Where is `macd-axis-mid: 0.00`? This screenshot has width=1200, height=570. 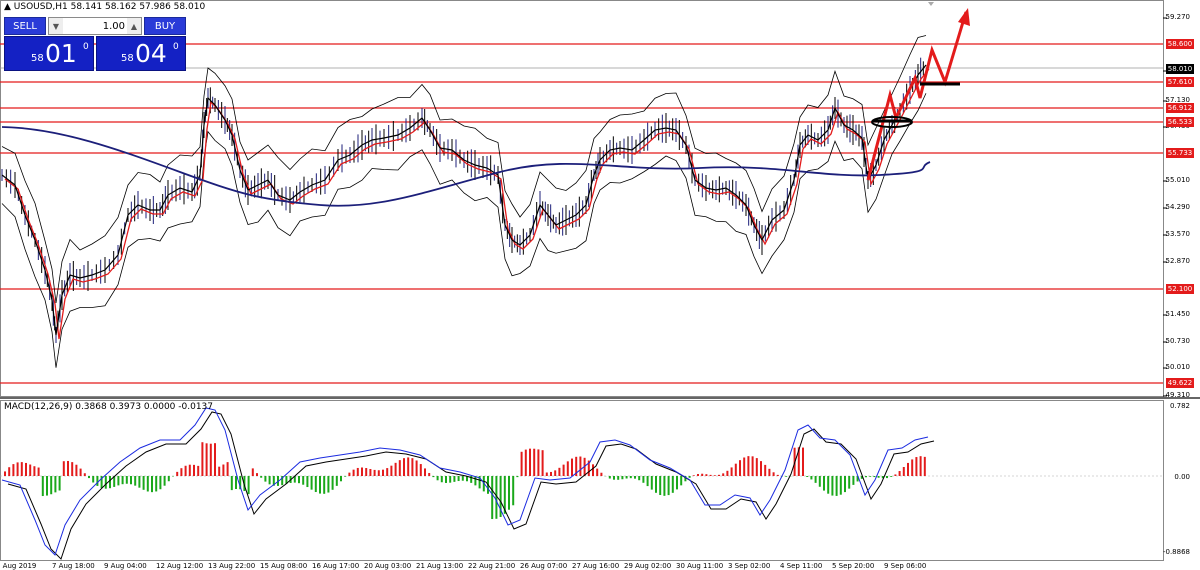
macd-axis-mid: 0.00 is located at coordinates (1182, 477).